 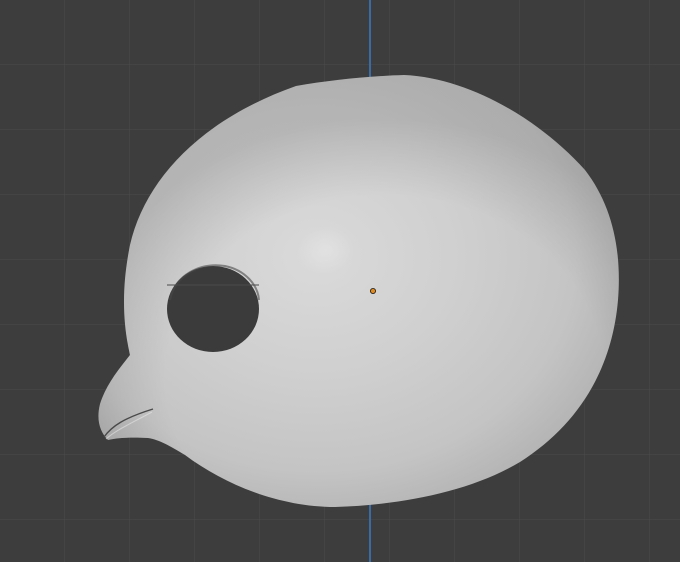 What do you see at coordinates (330, 255) in the screenshot?
I see `specular-highlight` at bounding box center [330, 255].